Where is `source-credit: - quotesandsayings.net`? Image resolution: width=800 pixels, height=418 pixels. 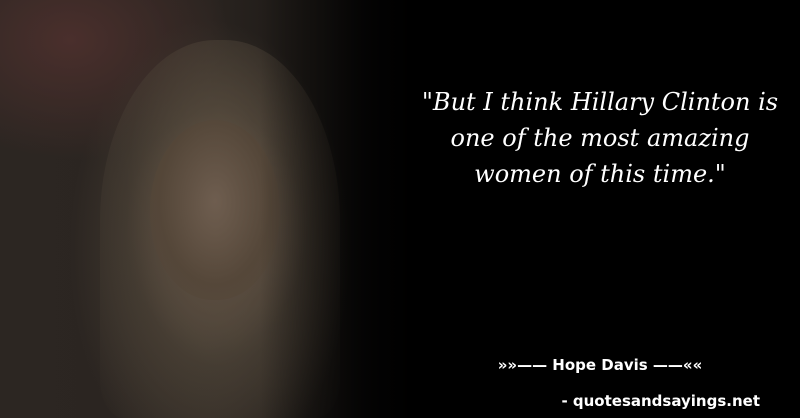 source-credit: - quotesandsayings.net is located at coordinates (660, 401).